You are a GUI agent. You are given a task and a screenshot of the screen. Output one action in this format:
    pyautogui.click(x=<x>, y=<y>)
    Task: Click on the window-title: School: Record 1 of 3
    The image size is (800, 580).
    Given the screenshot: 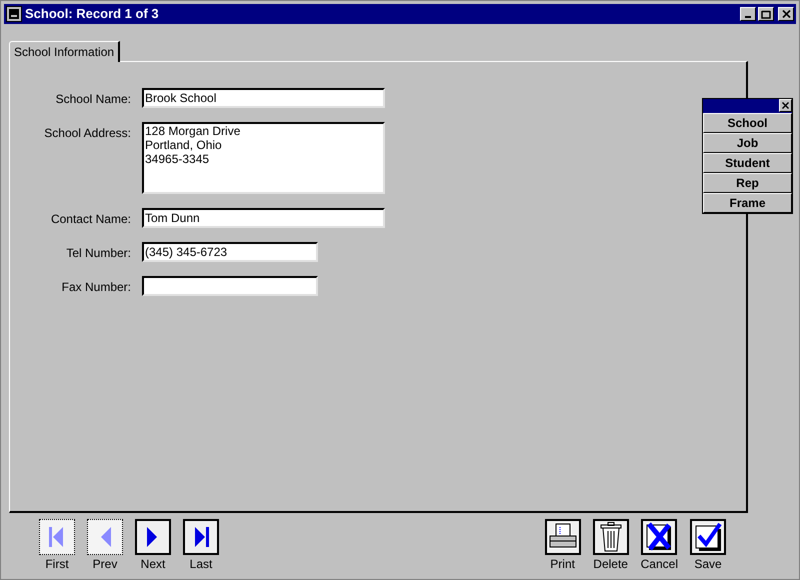 What is the action you would take?
    pyautogui.click(x=92, y=14)
    